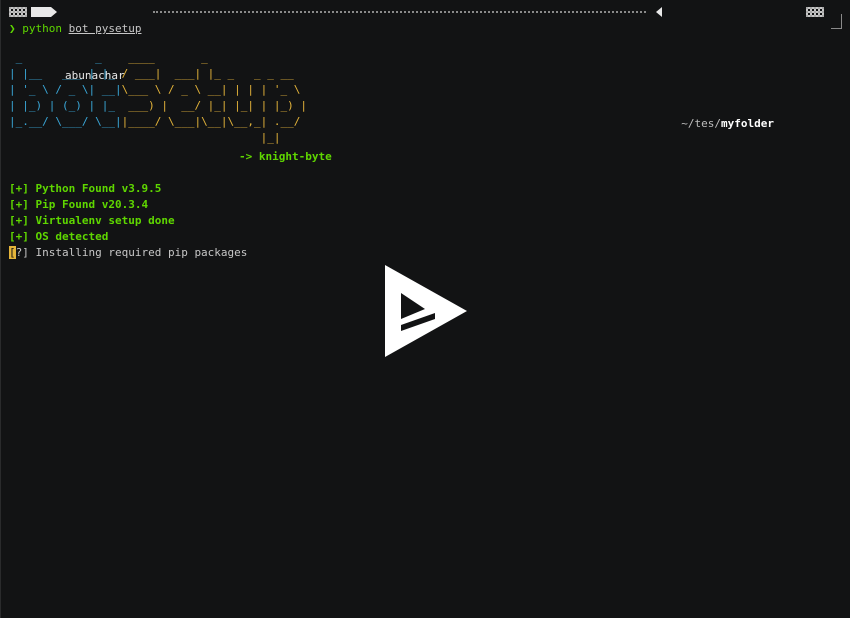  What do you see at coordinates (701, 123) in the screenshot?
I see `path-prefix: ~/tes/` at bounding box center [701, 123].